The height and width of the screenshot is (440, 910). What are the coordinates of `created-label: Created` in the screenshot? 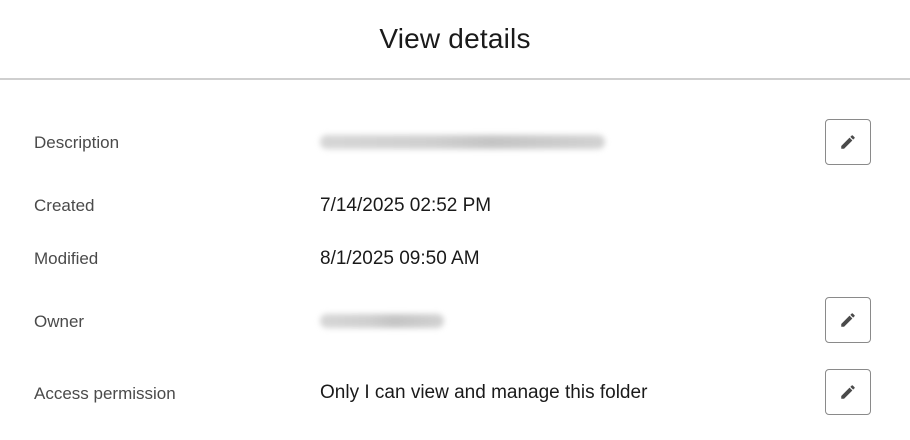 It's located at (64, 205).